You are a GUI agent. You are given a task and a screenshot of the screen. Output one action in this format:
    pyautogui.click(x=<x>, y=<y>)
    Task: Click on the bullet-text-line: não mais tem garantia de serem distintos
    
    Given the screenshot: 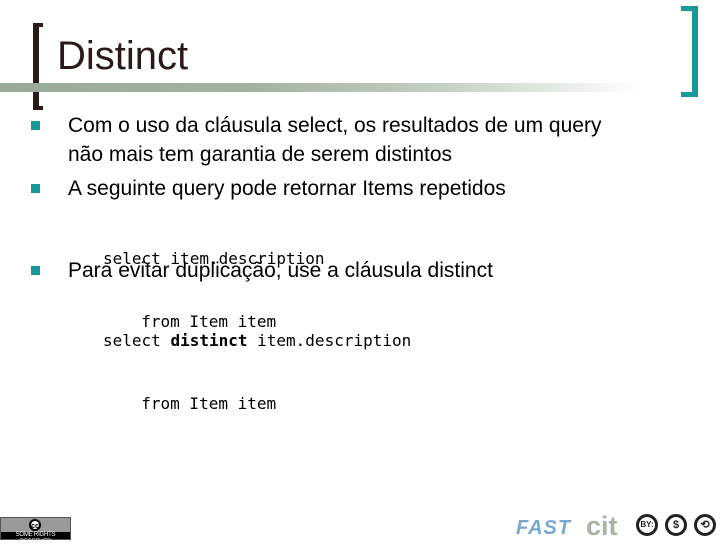 What is the action you would take?
    pyautogui.click(x=260, y=154)
    